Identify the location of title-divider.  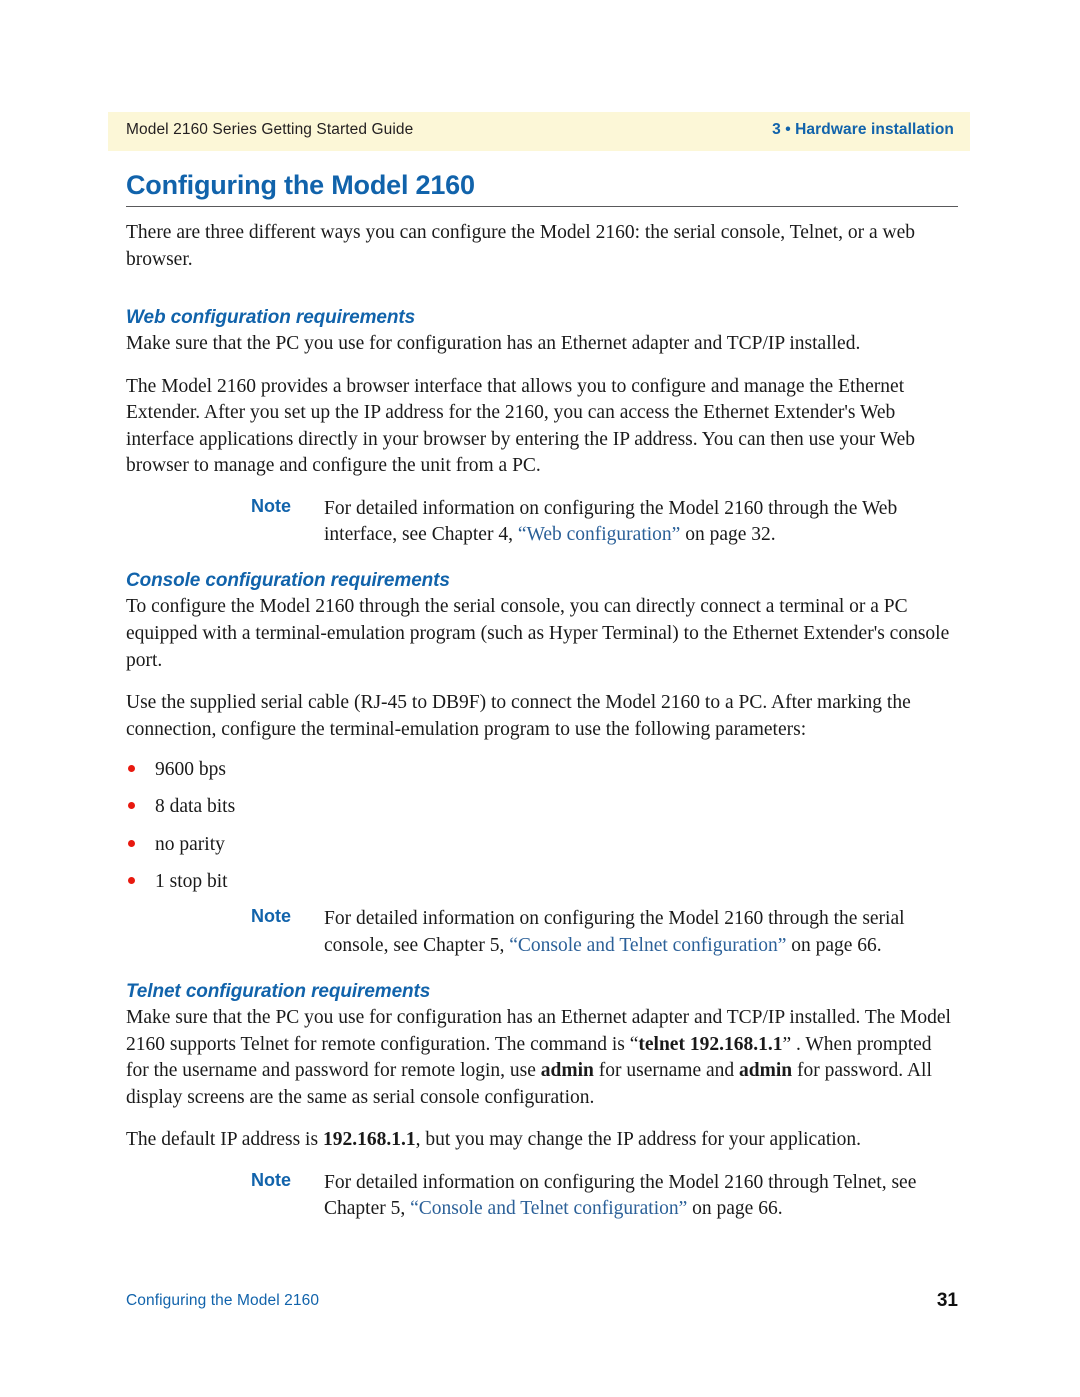
(542, 207).